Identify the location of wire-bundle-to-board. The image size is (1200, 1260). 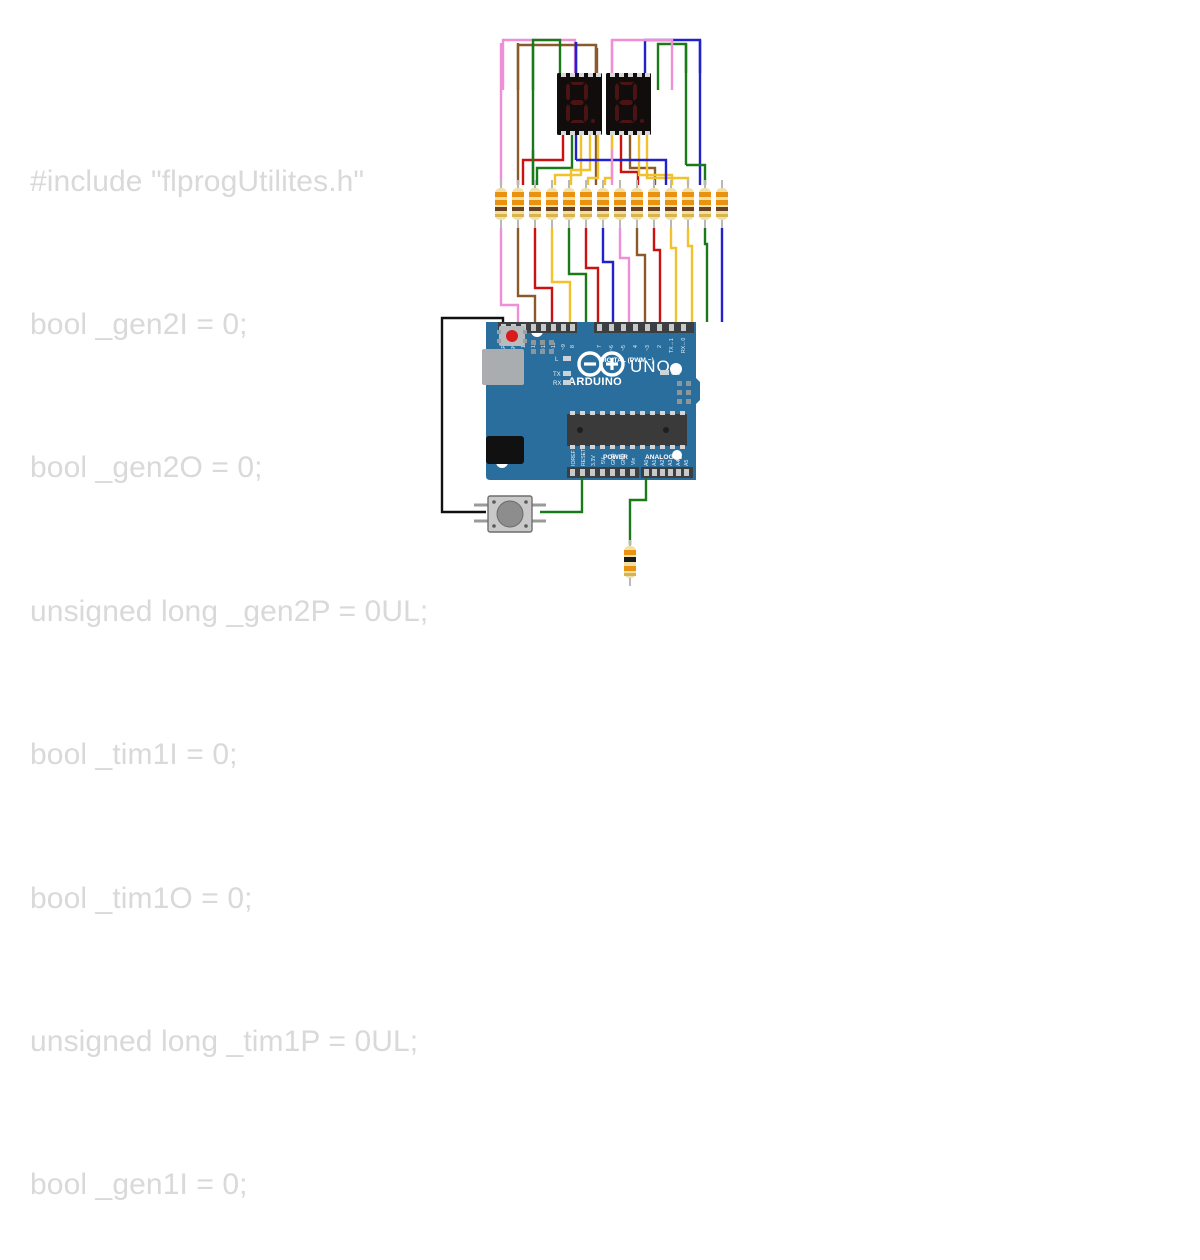
(611, 275).